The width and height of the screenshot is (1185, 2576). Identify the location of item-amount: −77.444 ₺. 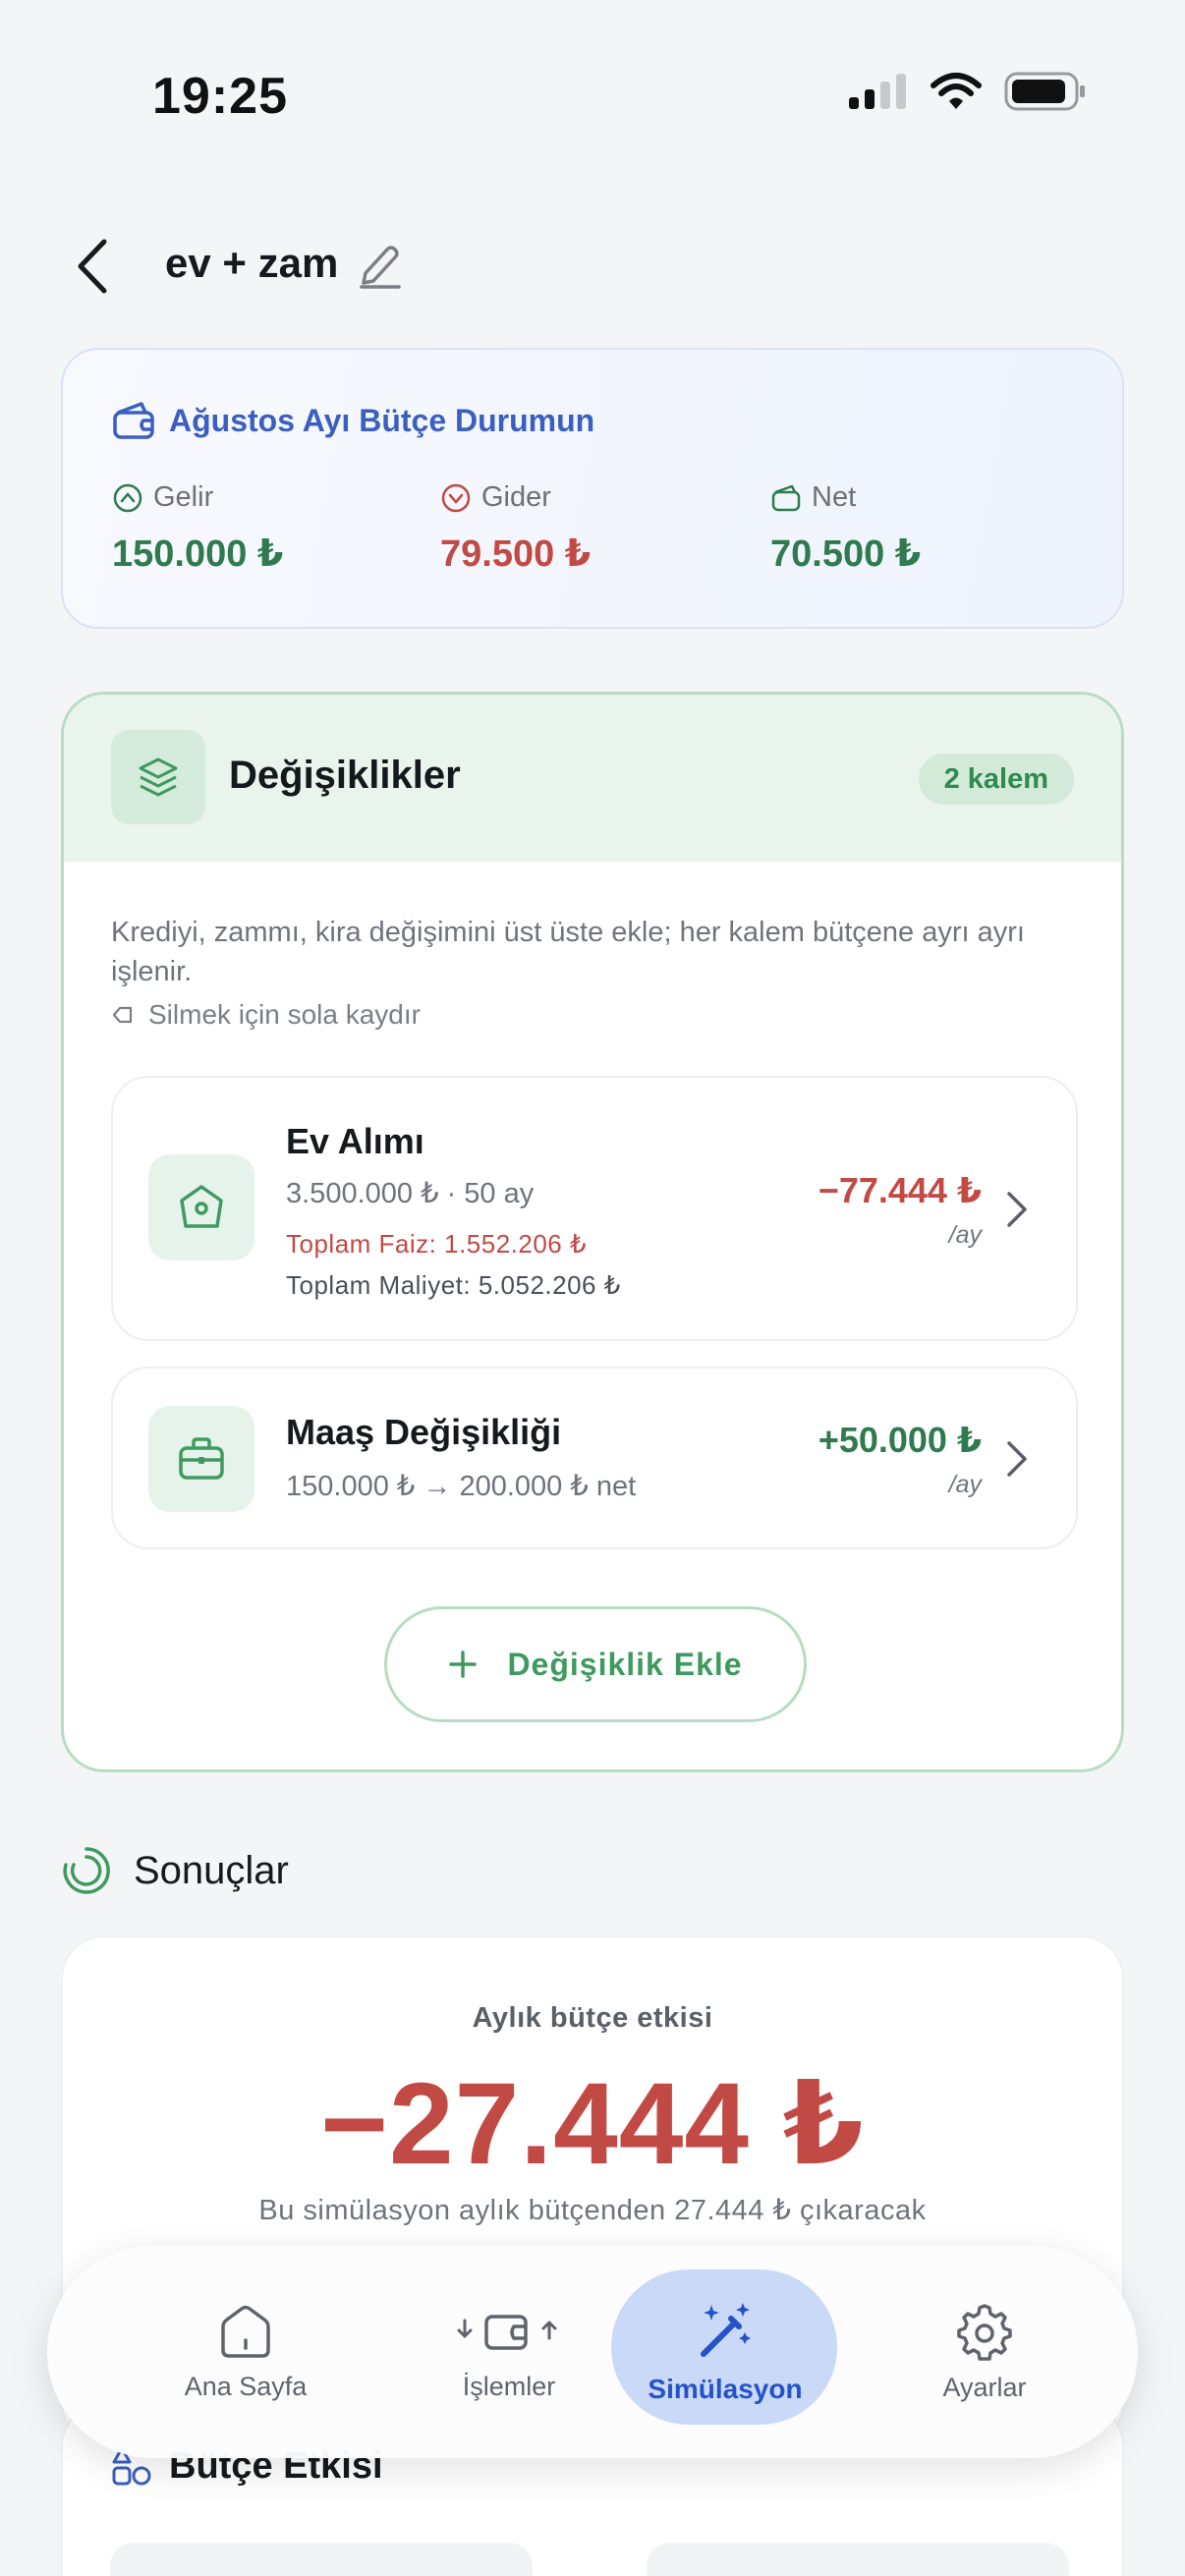
(900, 1190).